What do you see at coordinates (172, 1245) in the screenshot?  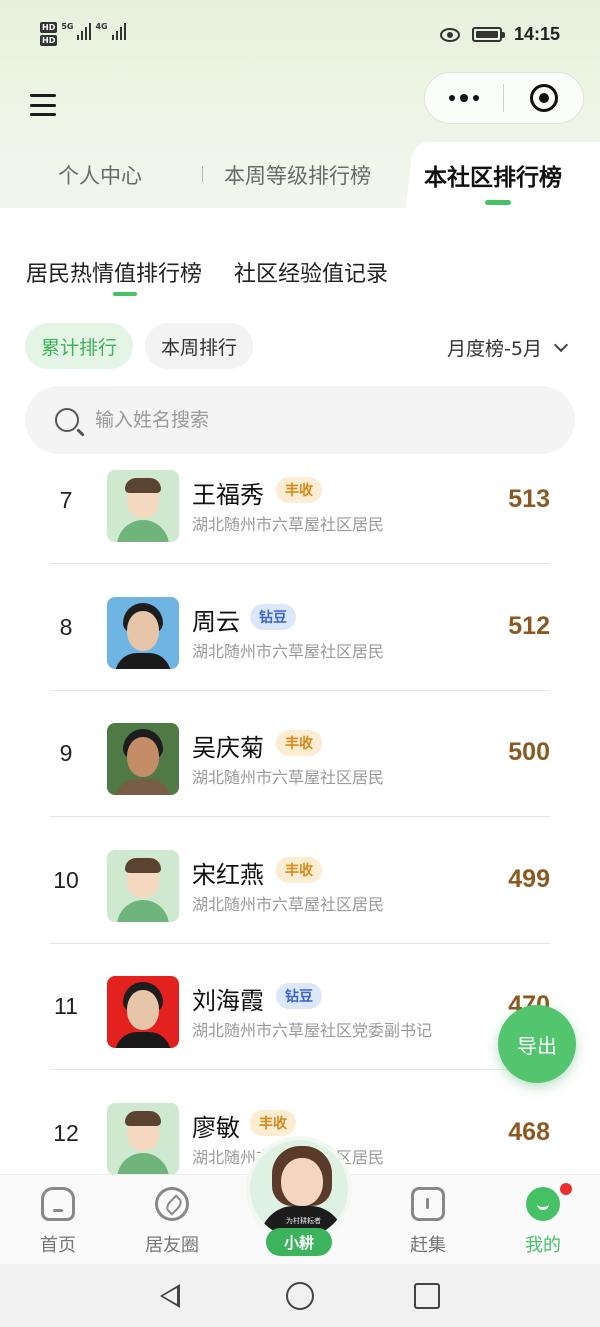 I see `nav-friends-circle-label: 居友圈` at bounding box center [172, 1245].